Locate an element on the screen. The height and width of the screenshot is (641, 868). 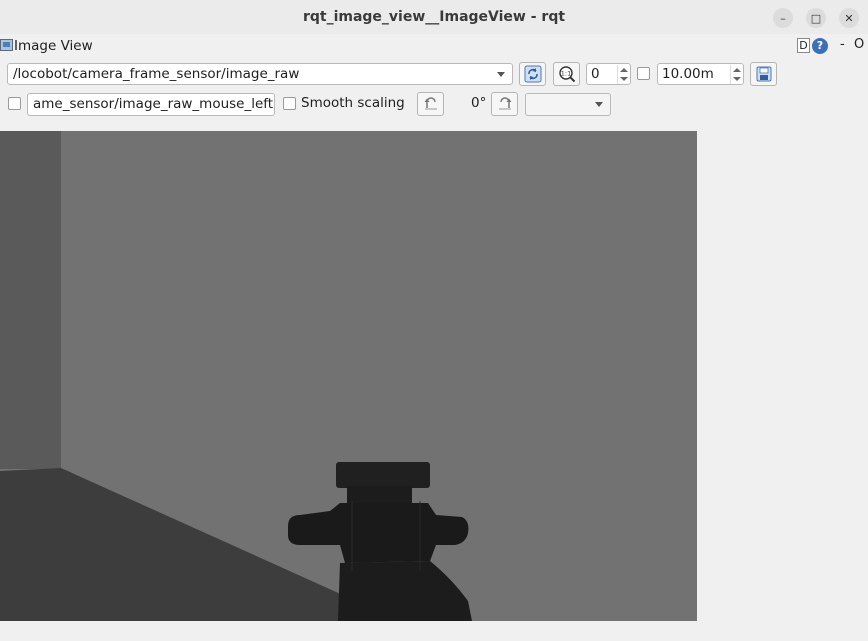
window-titlebar: rqt_image_view__ImageView - rqt – □ ✕ is located at coordinates (434, 17).